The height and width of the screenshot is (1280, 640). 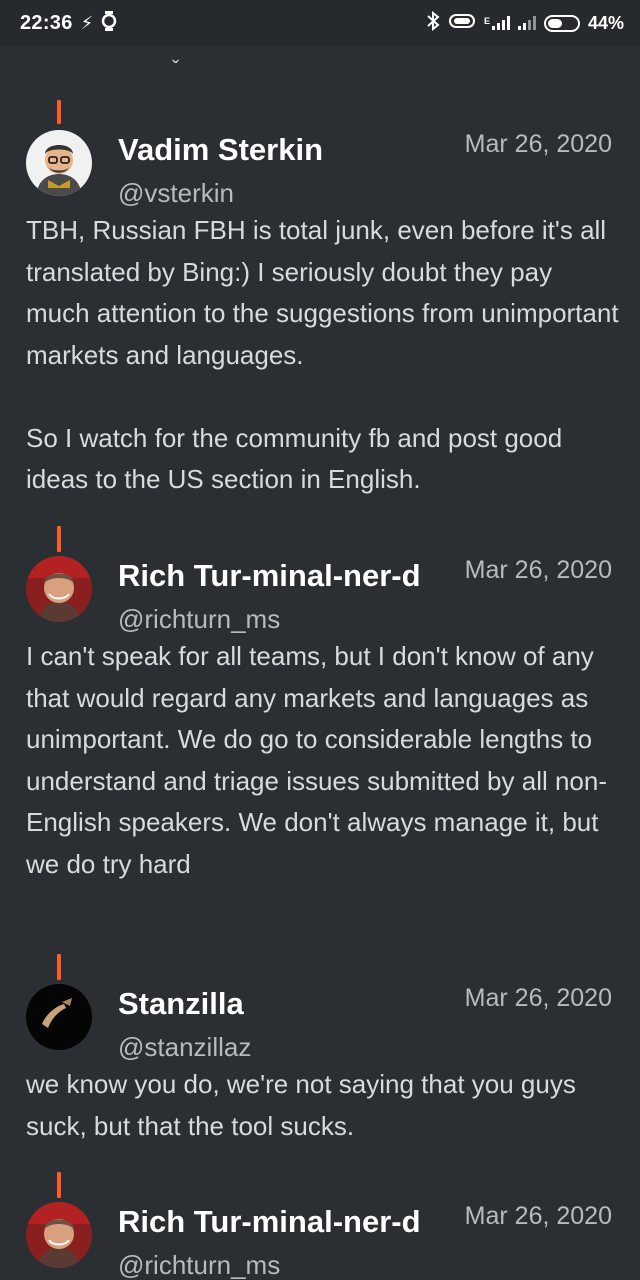 I want to click on watch-icon, so click(x=109, y=23).